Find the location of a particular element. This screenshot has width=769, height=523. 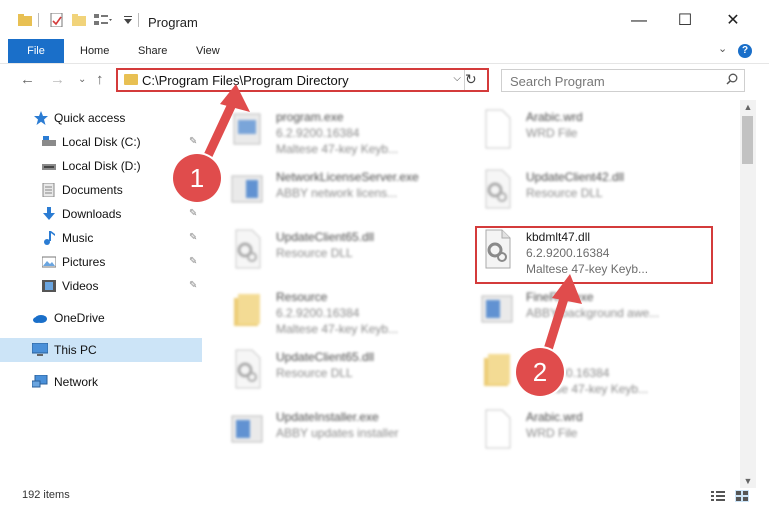

callout-1: 1 is located at coordinates (197, 178).